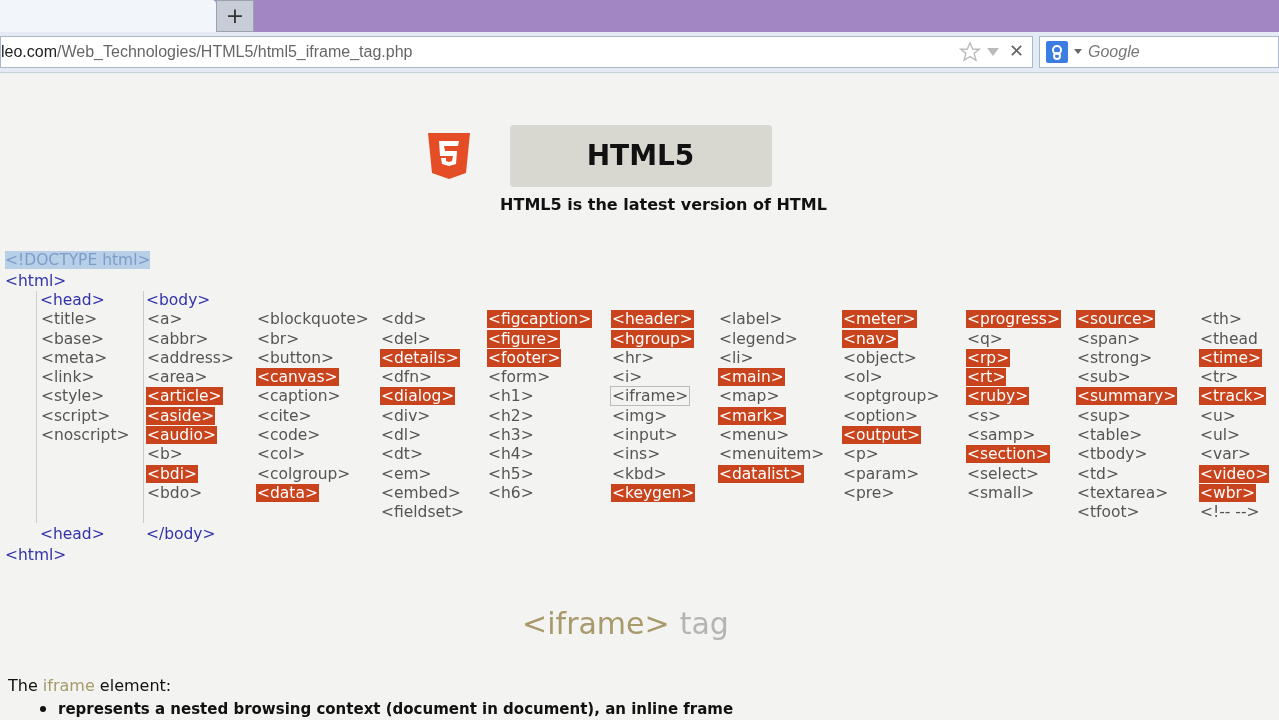 Image resolution: width=1279 pixels, height=720 pixels. What do you see at coordinates (645, 435) in the screenshot?
I see `tag-name: <input>` at bounding box center [645, 435].